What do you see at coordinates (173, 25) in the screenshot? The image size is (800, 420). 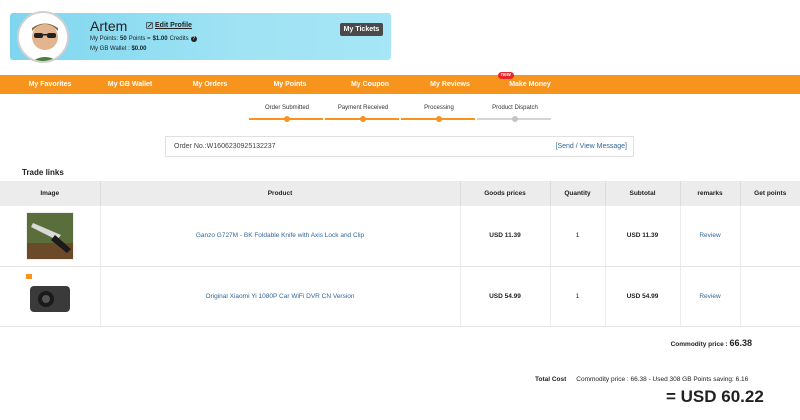 I see `edit-profile-label: Edit Profile` at bounding box center [173, 25].